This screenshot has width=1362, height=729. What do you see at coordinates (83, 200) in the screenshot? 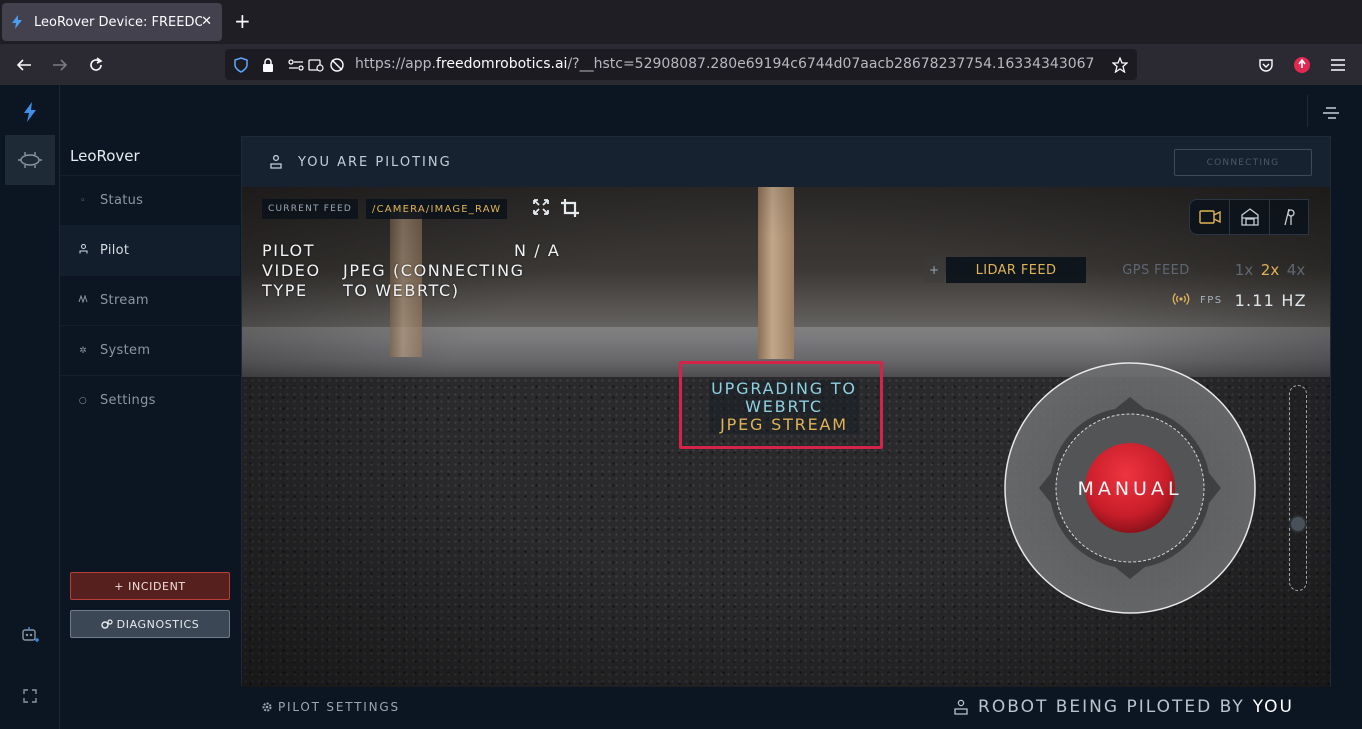
I see `circle-icon: ◦` at bounding box center [83, 200].